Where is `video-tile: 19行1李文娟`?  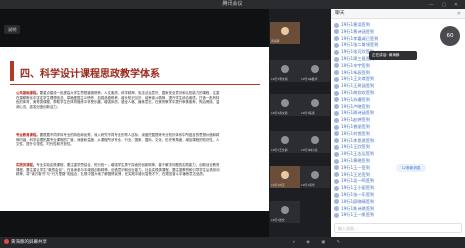
video-tile: 19行1李文娟 is located at coordinates (285, 71).